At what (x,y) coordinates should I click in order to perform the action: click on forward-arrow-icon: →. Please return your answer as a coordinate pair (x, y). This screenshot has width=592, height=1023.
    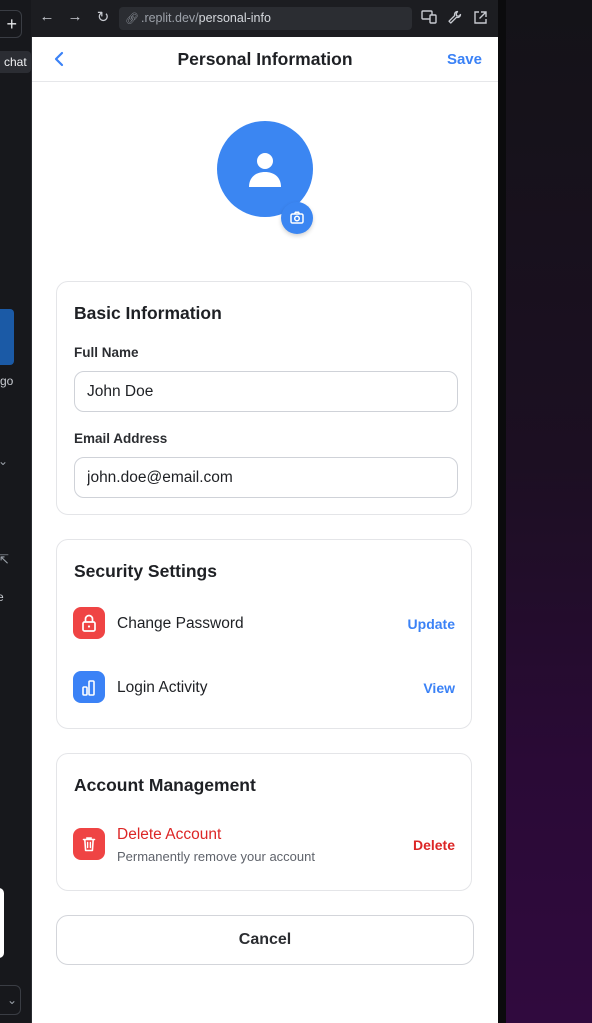
    Looking at the image, I should click on (75, 16).